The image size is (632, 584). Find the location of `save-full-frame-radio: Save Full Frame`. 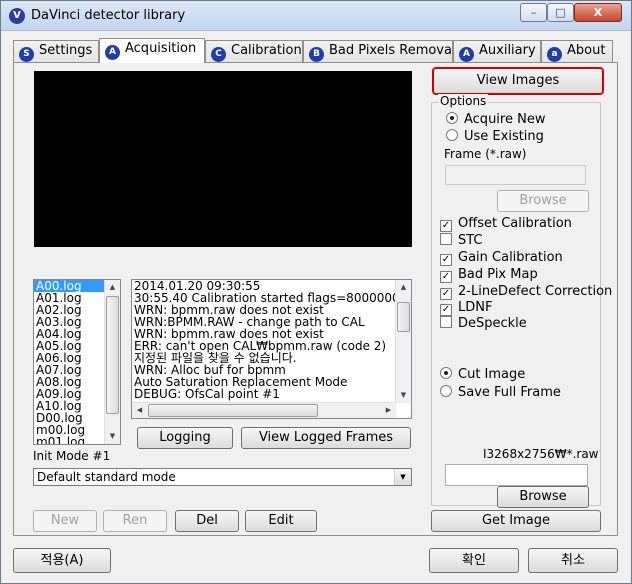

save-full-frame-radio: Save Full Frame is located at coordinates (500, 393).